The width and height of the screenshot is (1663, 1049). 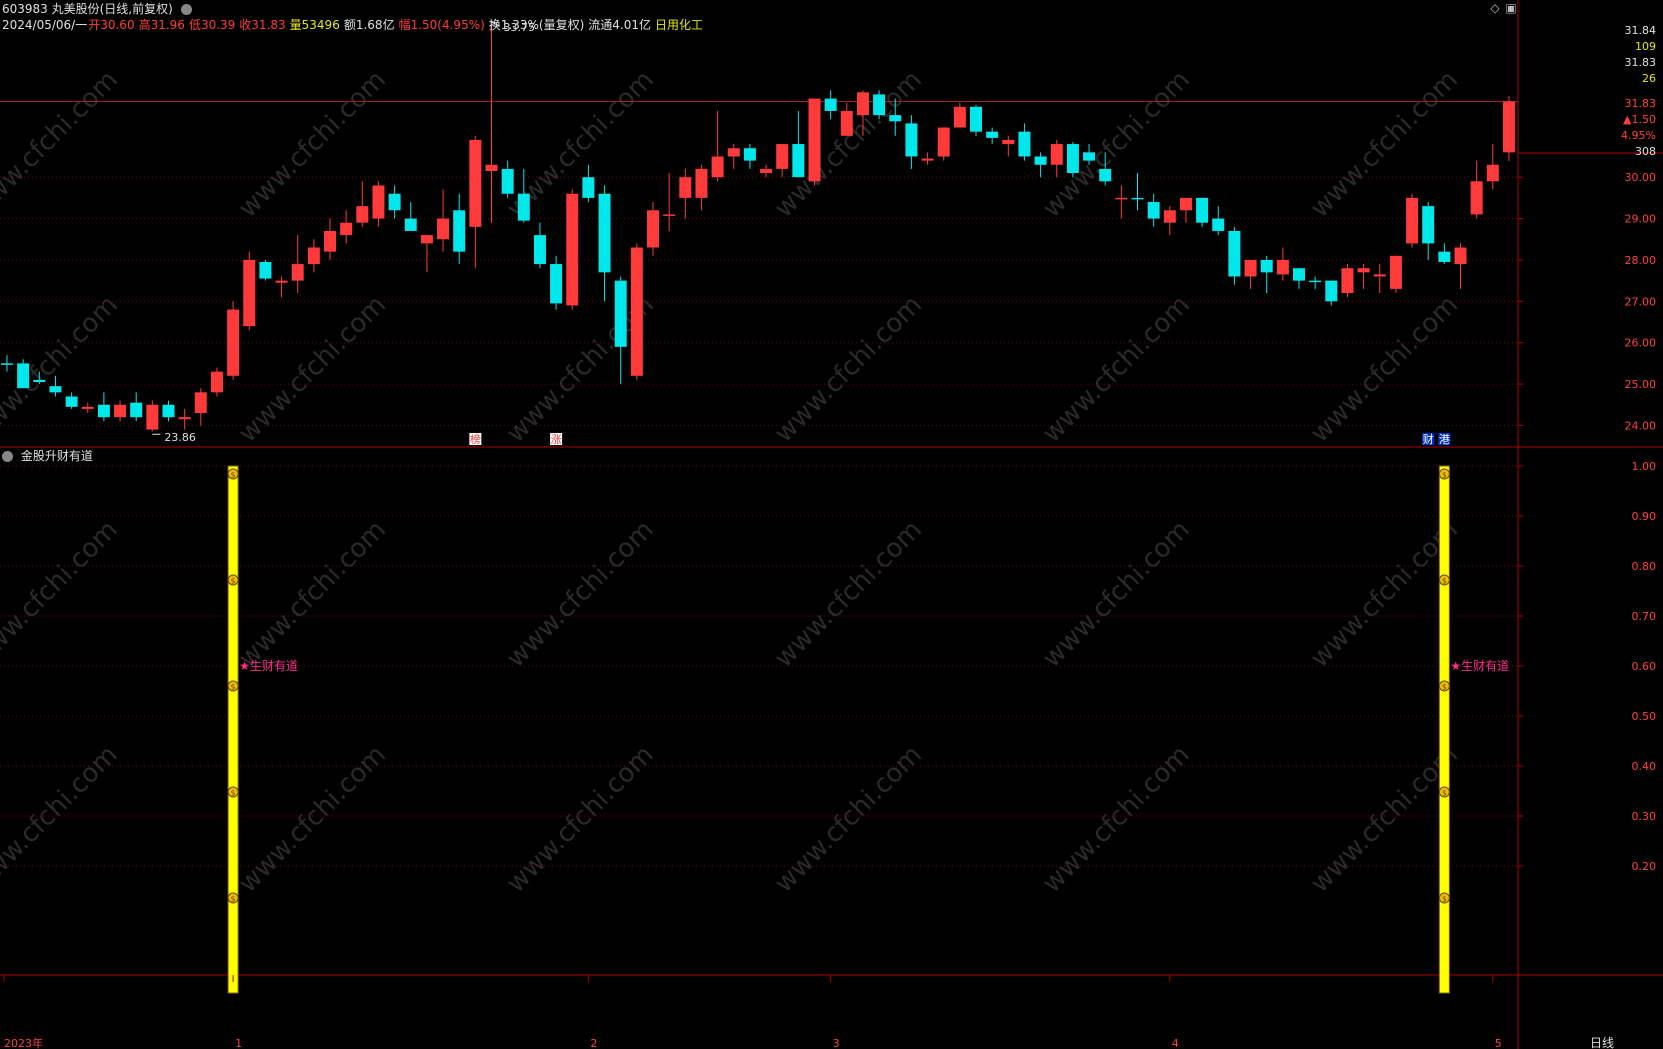 What do you see at coordinates (7, 456) in the screenshot?
I see `indicator-toggle-icon` at bounding box center [7, 456].